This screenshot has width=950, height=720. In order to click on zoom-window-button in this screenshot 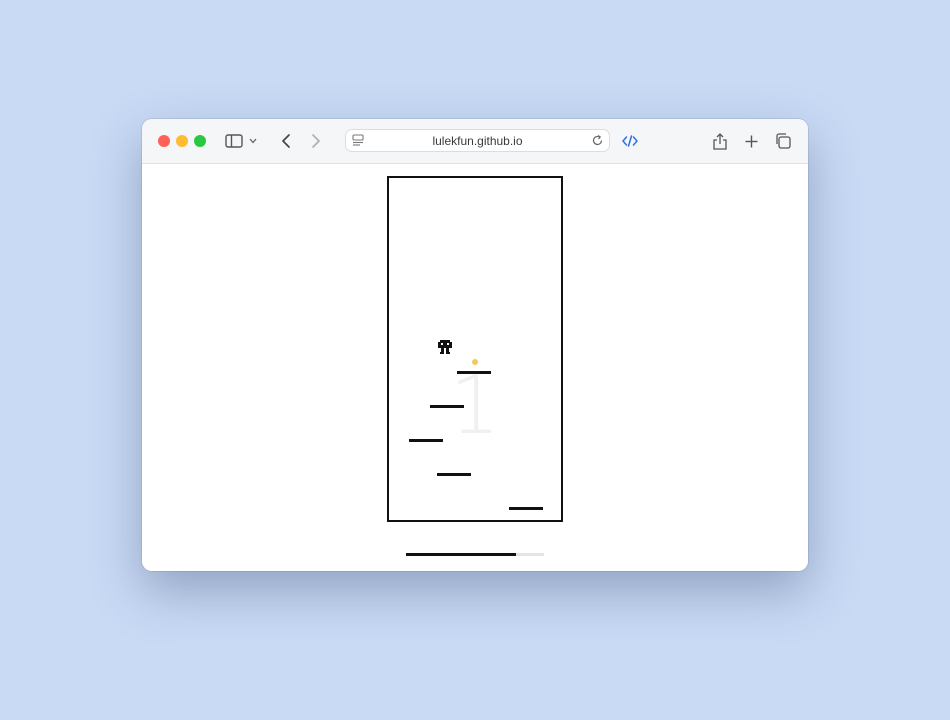, I will do `click(200, 141)`.